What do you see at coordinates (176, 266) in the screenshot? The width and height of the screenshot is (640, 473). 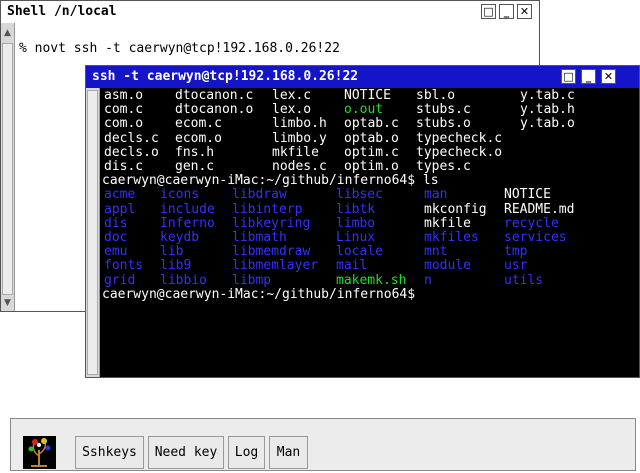 I see `file-entry: lib9` at bounding box center [176, 266].